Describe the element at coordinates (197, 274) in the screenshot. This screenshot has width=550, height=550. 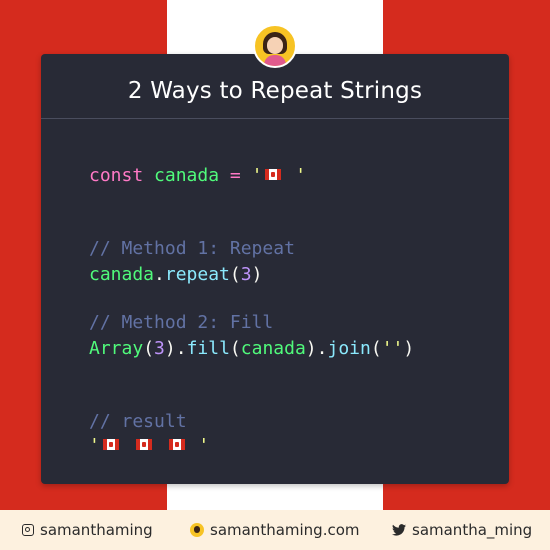
I see `method-repeat: repeat` at that location.